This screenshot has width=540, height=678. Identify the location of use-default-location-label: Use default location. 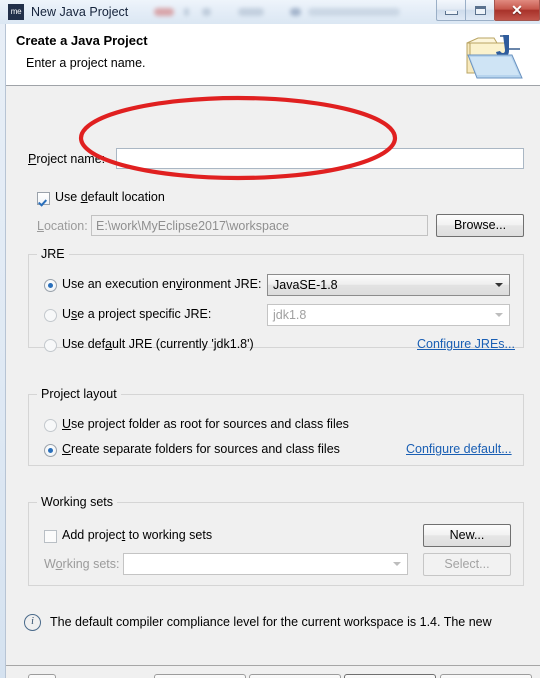
(110, 197).